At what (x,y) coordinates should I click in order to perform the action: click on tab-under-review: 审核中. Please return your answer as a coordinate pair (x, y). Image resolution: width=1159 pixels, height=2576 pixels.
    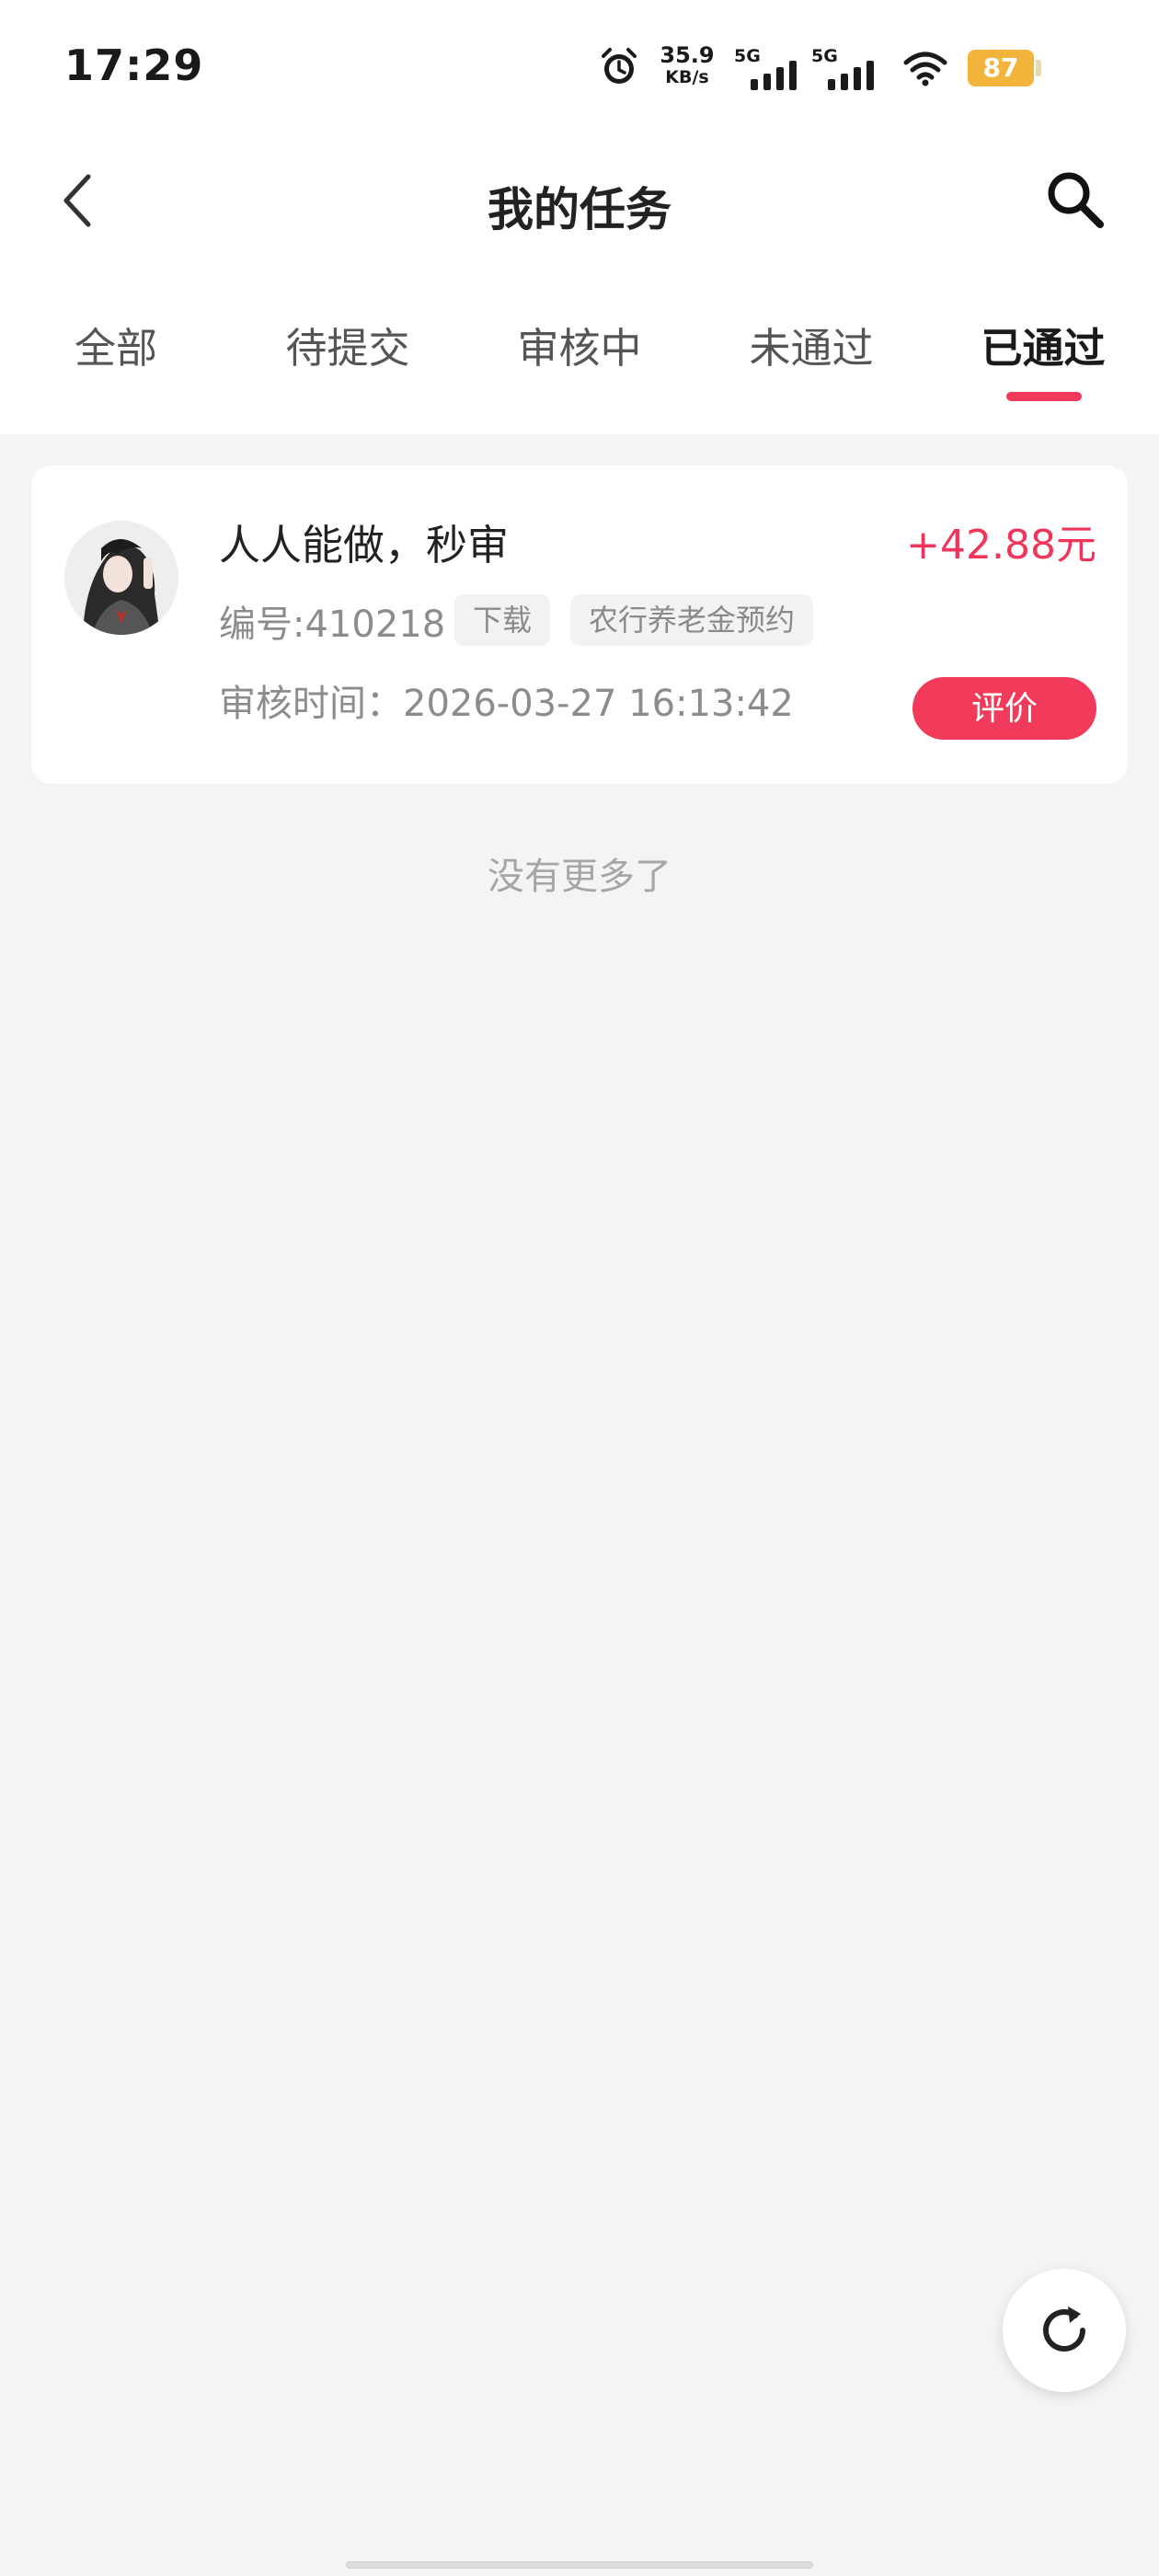
    Looking at the image, I should click on (579, 344).